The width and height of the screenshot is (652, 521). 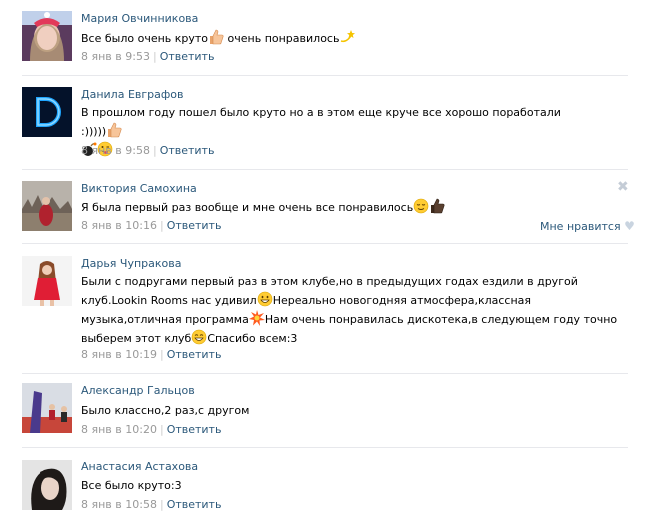 I want to click on comment-date: 8 янв в 9:53, so click(x=115, y=56).